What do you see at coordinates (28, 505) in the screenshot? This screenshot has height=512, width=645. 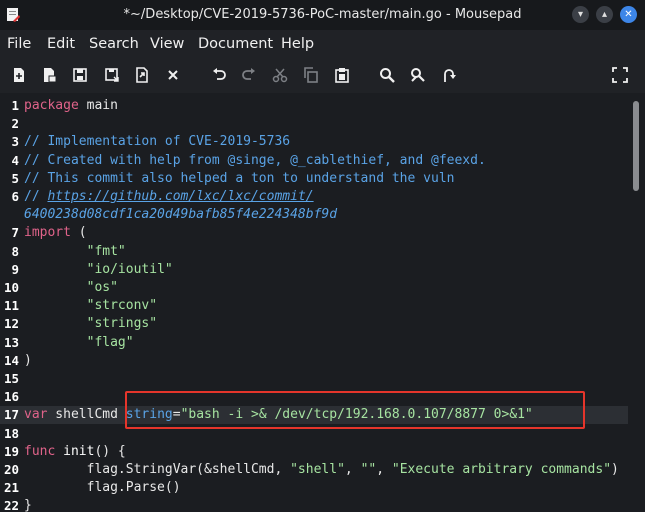 I see `code-token: }` at bounding box center [28, 505].